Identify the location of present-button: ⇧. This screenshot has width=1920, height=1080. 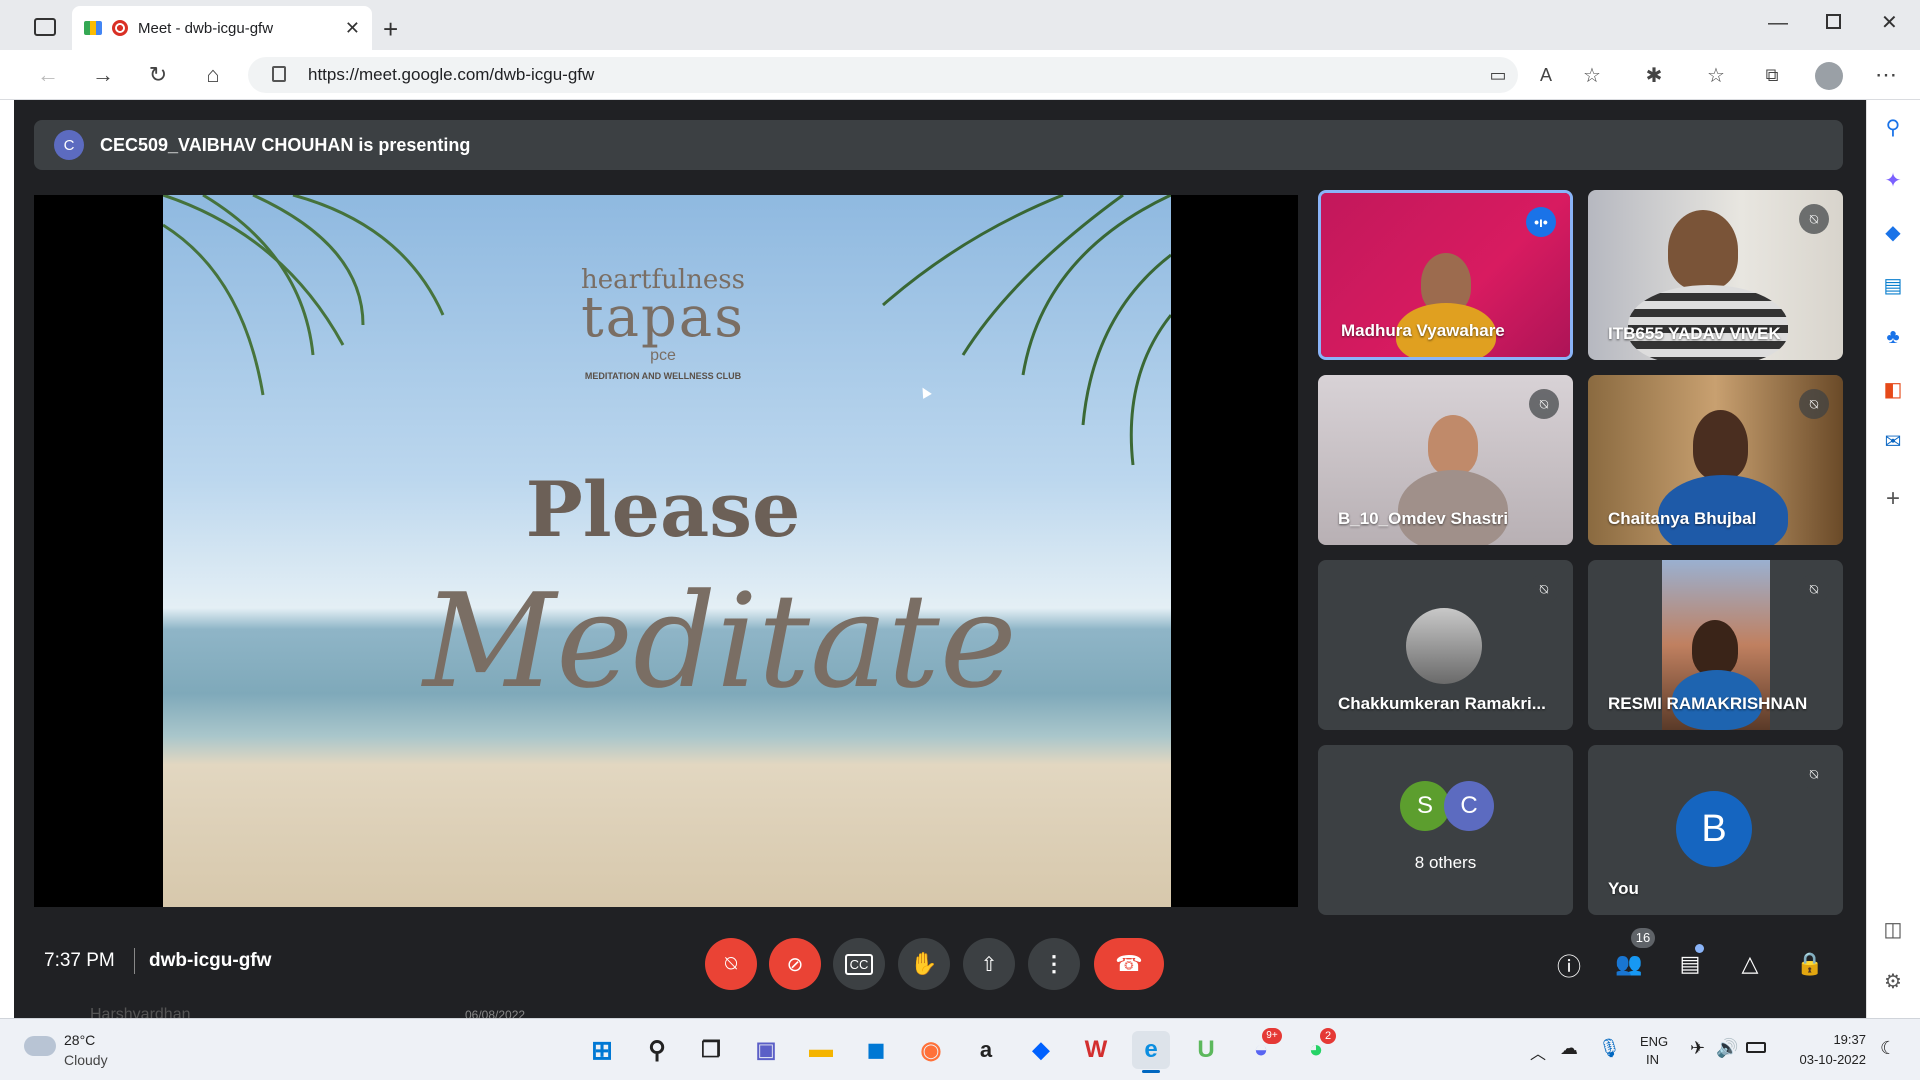
(989, 964).